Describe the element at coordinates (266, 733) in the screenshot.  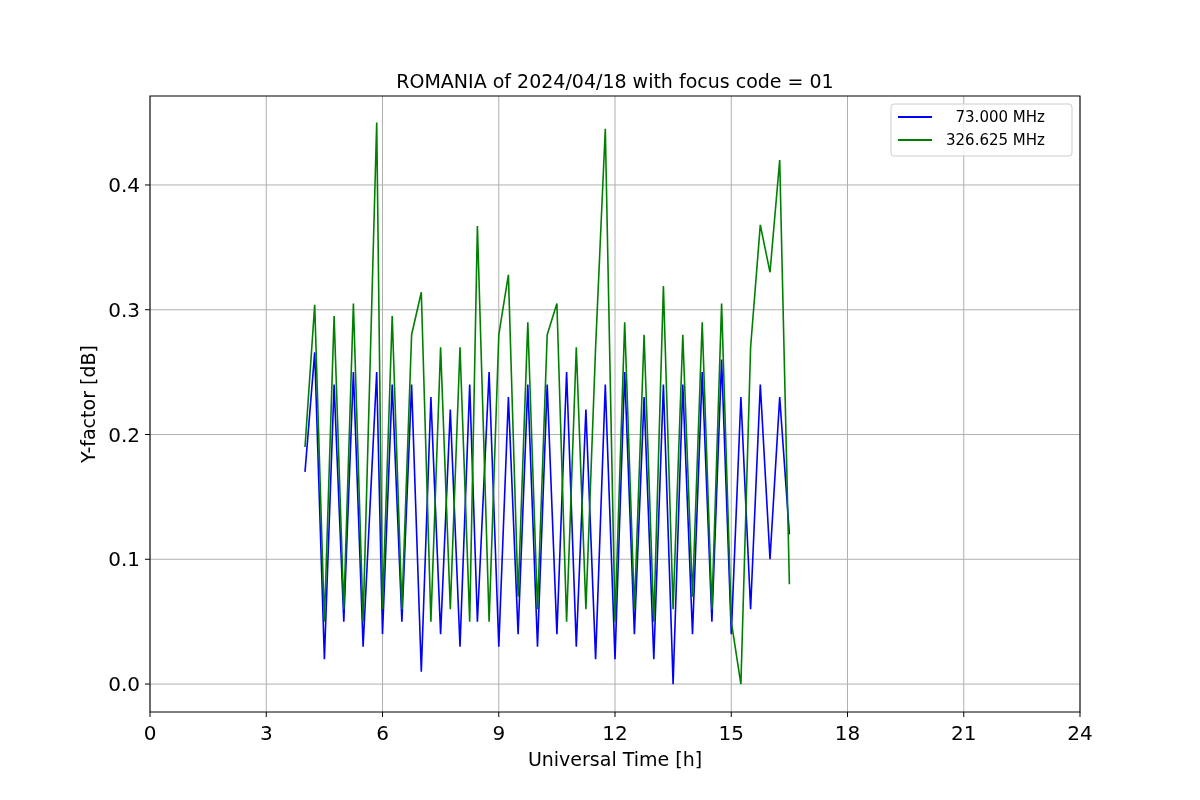
I see `x-tick-label: 3` at that location.